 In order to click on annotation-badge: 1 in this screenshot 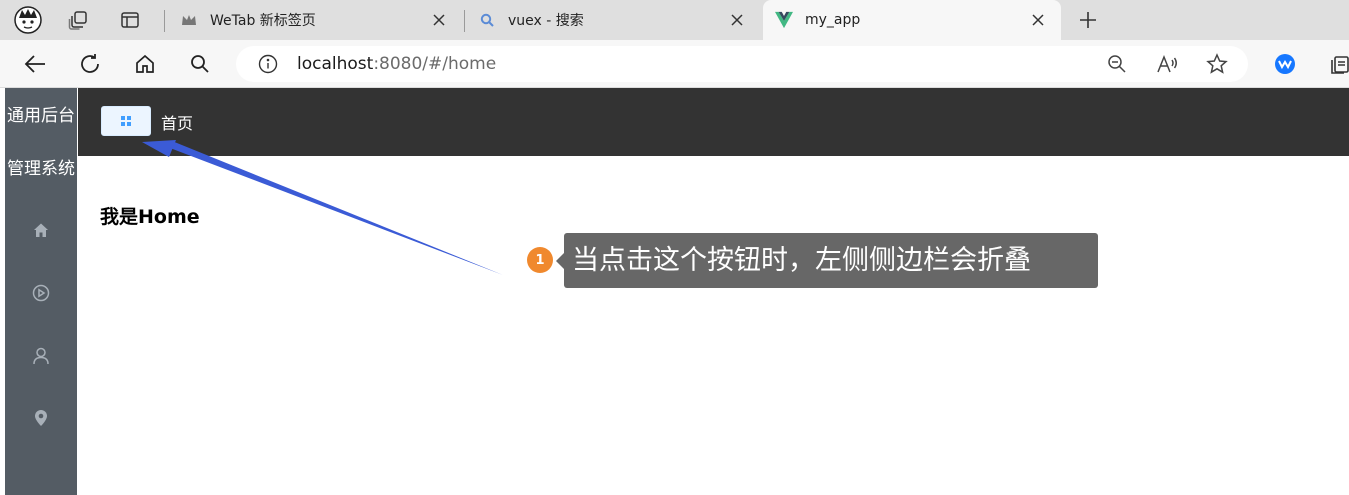, I will do `click(540, 260)`.